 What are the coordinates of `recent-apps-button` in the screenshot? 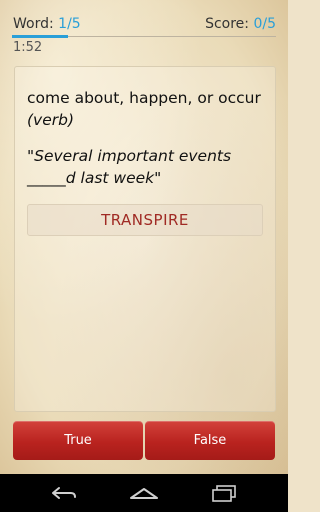 It's located at (224, 493).